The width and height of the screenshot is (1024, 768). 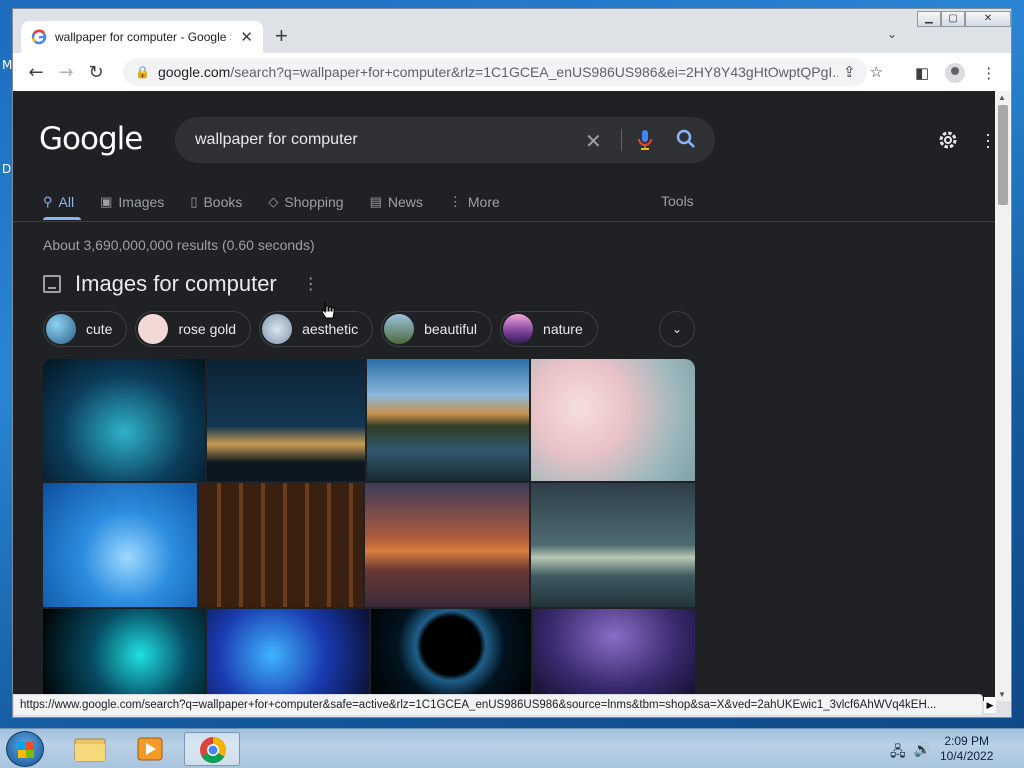 I want to click on maximize-button: ▢, so click(x=953, y=19).